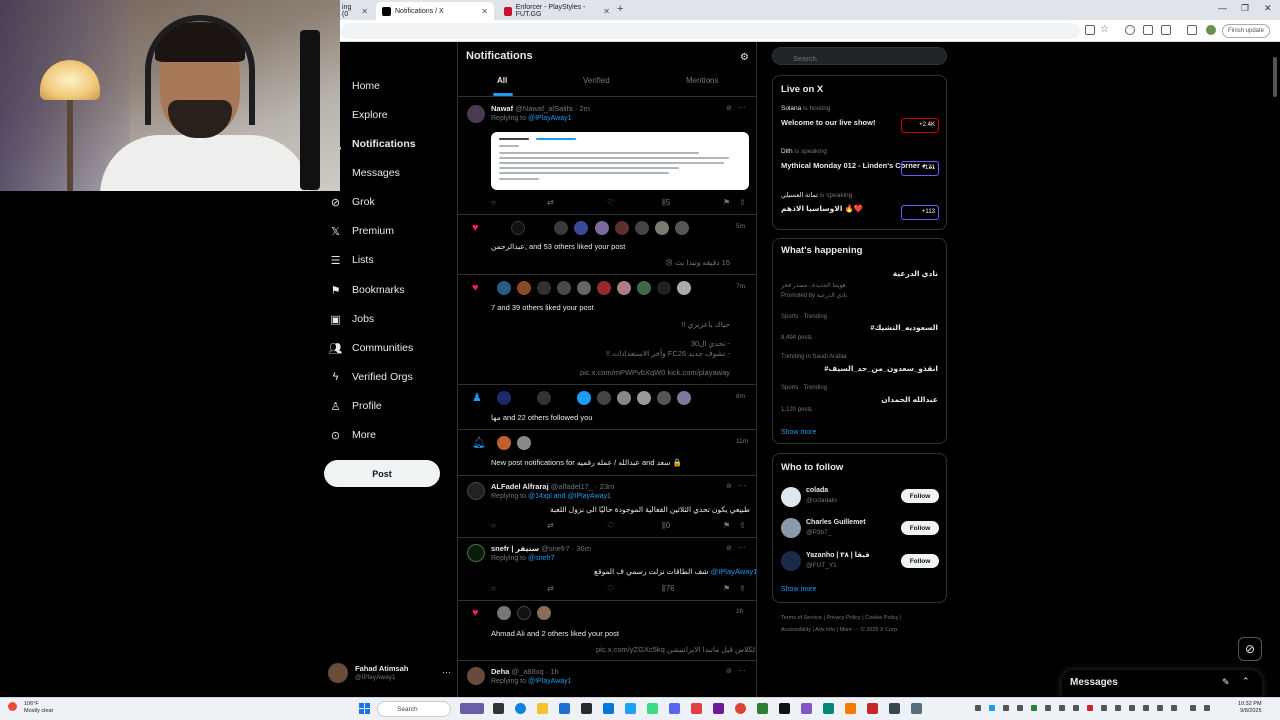  Describe the element at coordinates (372, 144) in the screenshot. I see `nav-notifications: 🔔︎ Notifications` at that location.